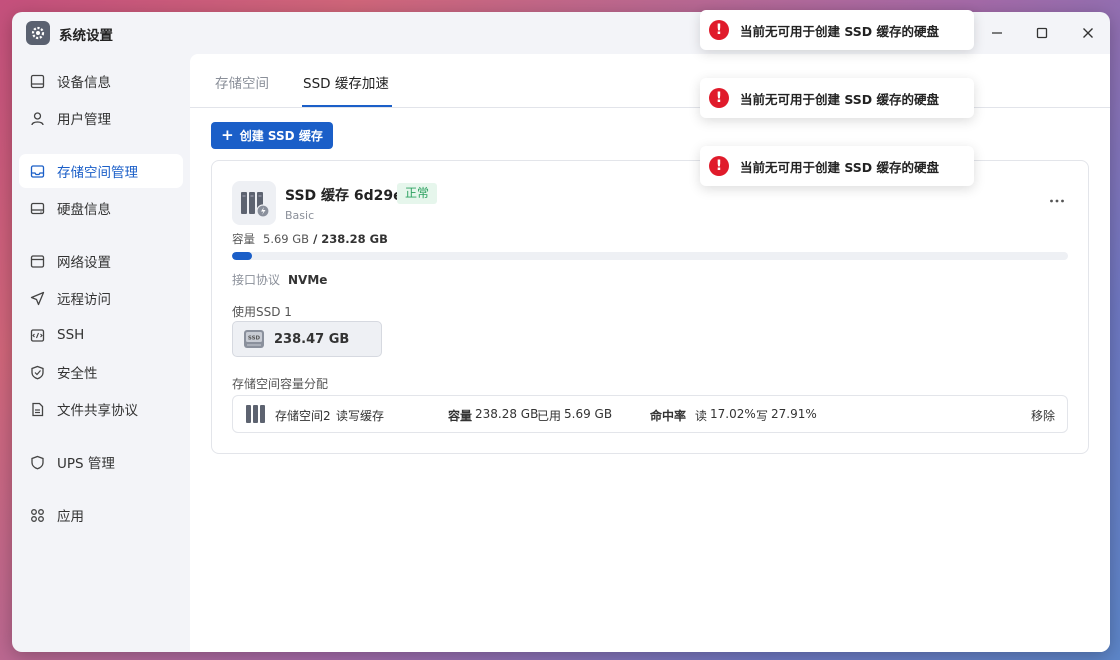 This screenshot has width=1120, height=660. I want to click on alloc-used-label: 已用, so click(549, 416).